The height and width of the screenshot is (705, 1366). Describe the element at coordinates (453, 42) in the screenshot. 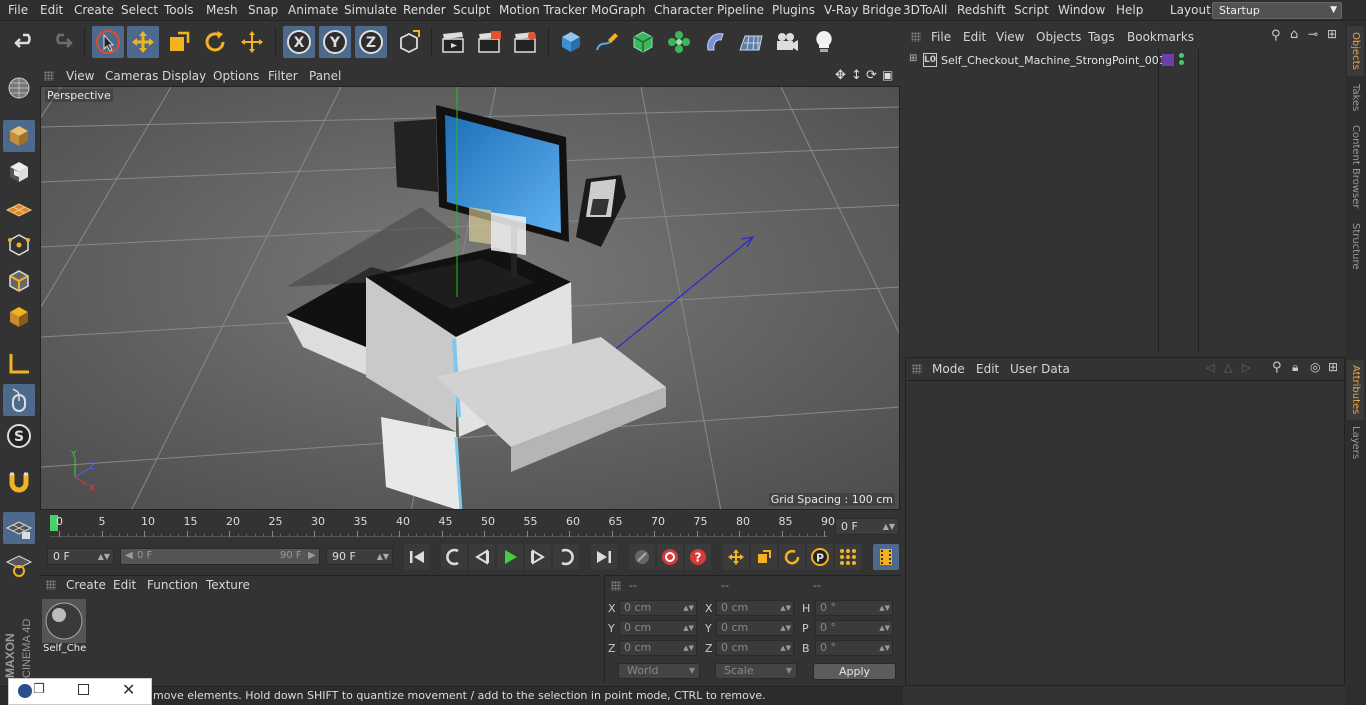

I see `render-view-button` at that location.